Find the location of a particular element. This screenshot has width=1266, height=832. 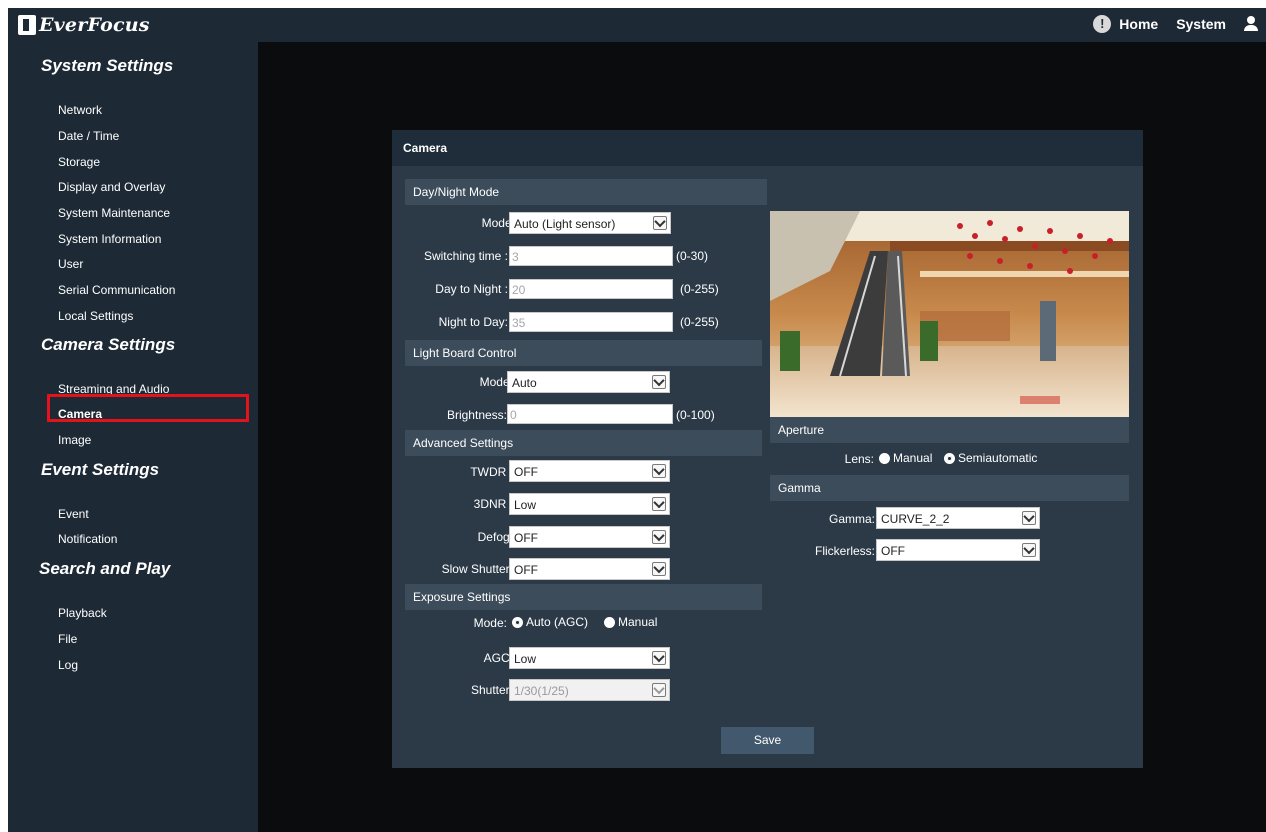

sidebar-item-playback: Playback is located at coordinates (82, 613).